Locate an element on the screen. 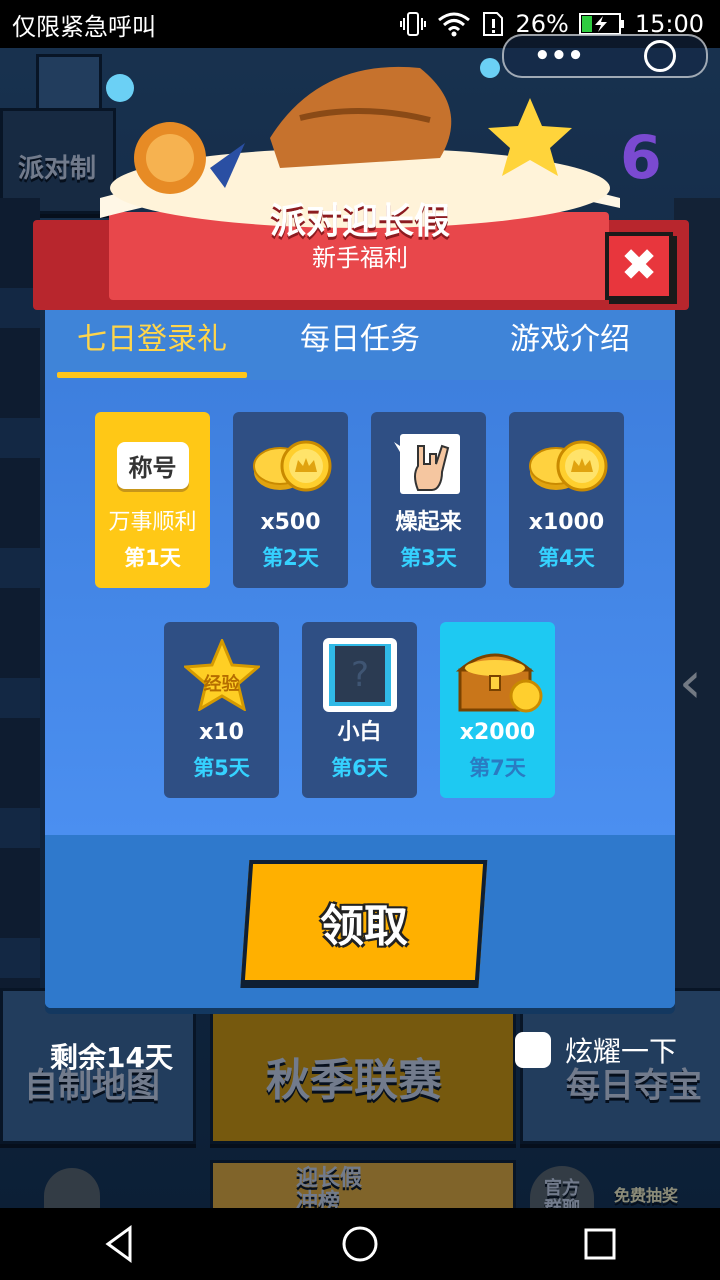 The height and width of the screenshot is (1280, 720). reward-day: 第1天 is located at coordinates (152, 558).